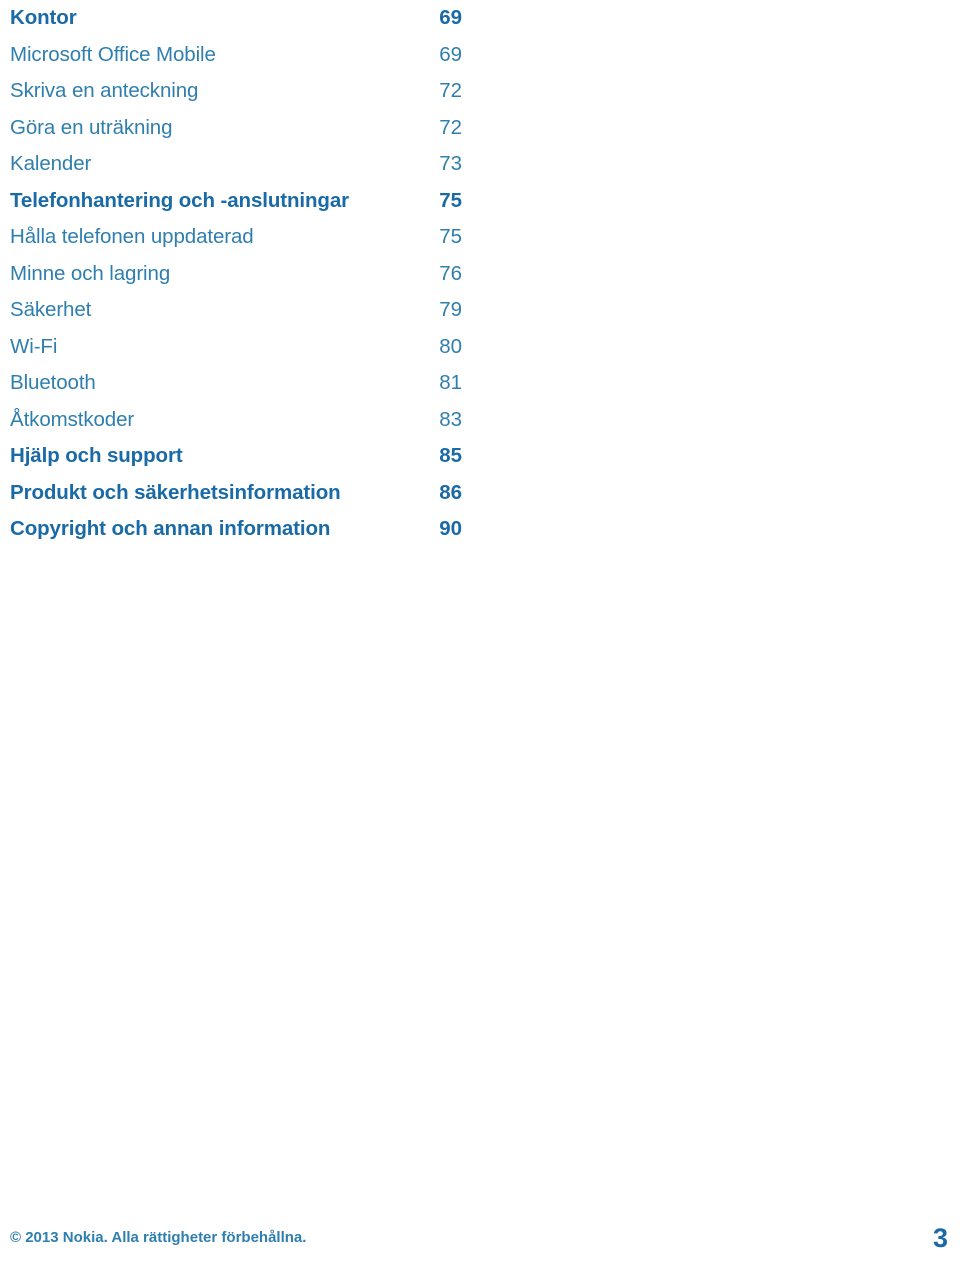 The height and width of the screenshot is (1264, 960). Describe the element at coordinates (132, 236) in the screenshot. I see `toc-entry-label: Hålla telefonen uppdaterad` at that location.